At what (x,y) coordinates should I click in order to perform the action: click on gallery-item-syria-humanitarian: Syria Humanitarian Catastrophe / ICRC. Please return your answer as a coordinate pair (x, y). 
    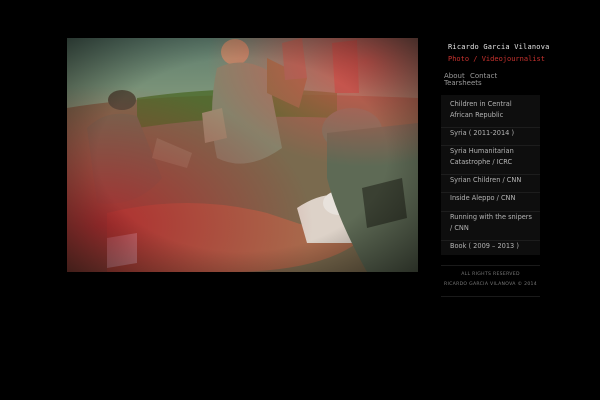
    Looking at the image, I should click on (490, 156).